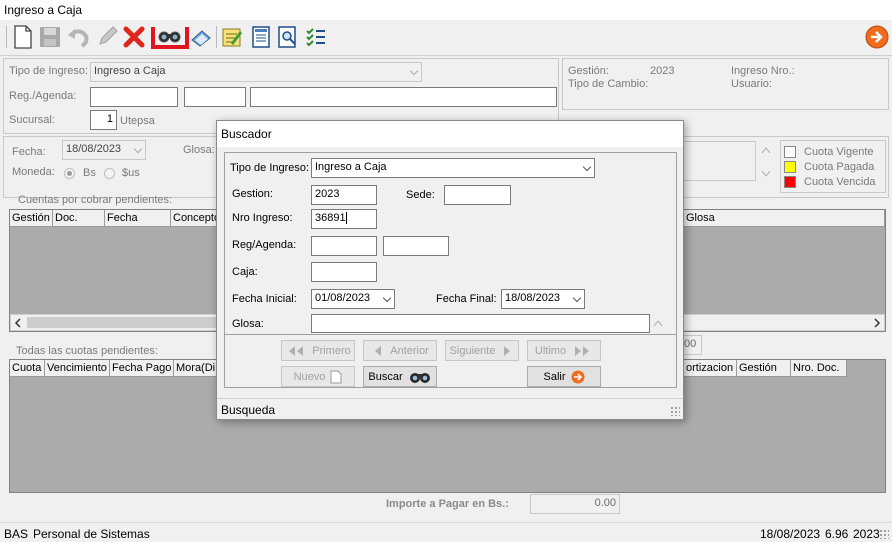  I want to click on dialog-statusbar: Busqueda, so click(450, 408).